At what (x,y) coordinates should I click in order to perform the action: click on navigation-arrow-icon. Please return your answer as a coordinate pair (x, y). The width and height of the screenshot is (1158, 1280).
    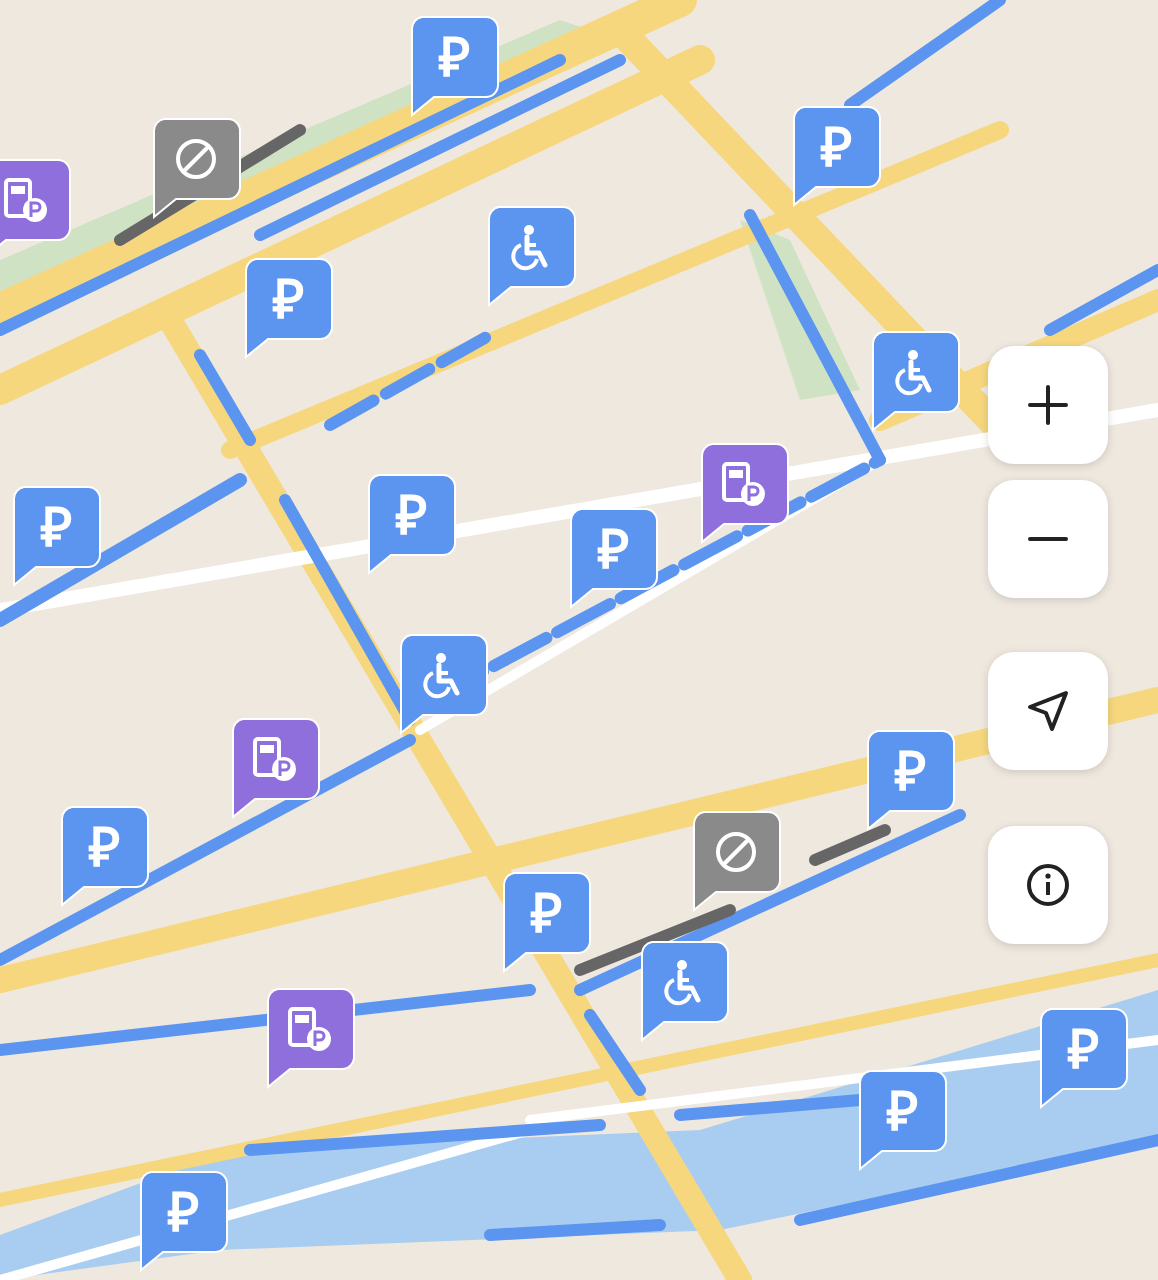
    Looking at the image, I should click on (1048, 711).